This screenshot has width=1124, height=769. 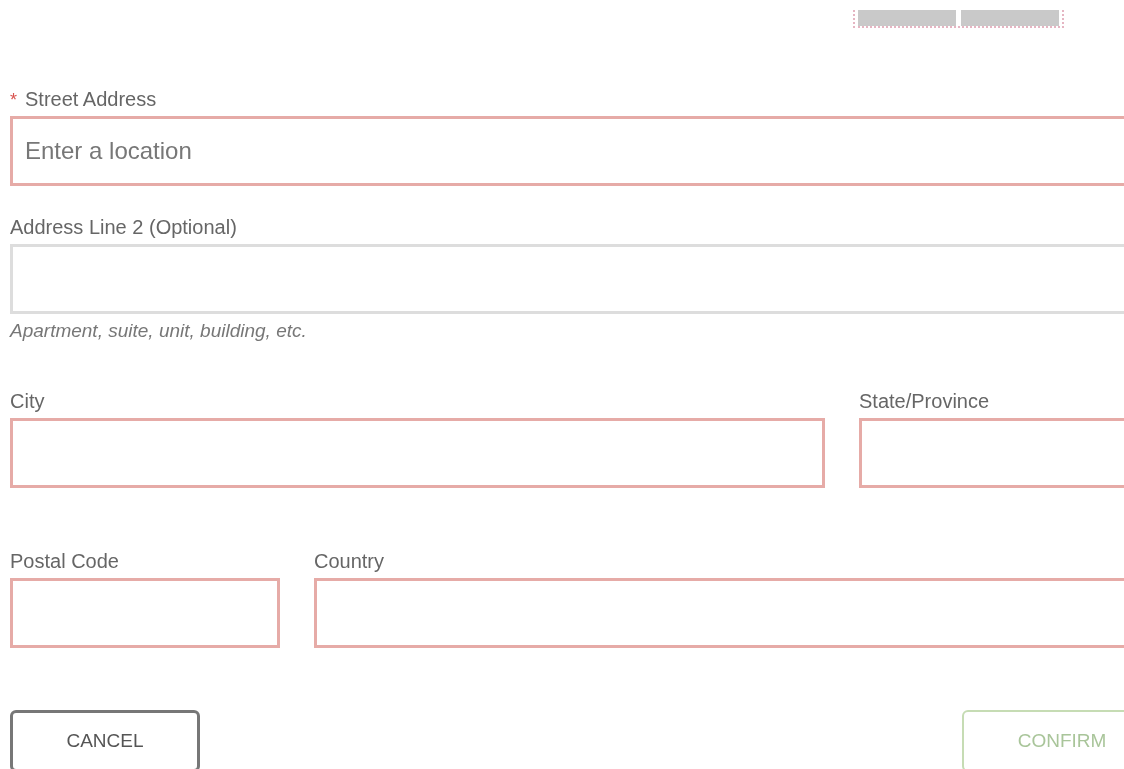 I want to click on field-label: Postal Code, so click(x=64, y=561).